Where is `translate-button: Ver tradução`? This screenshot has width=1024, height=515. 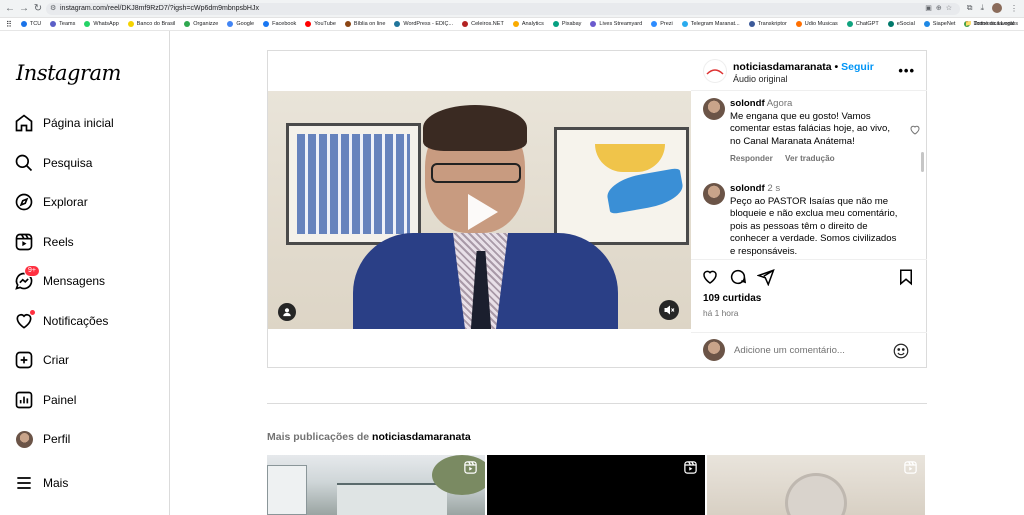 translate-button: Ver tradução is located at coordinates (810, 158).